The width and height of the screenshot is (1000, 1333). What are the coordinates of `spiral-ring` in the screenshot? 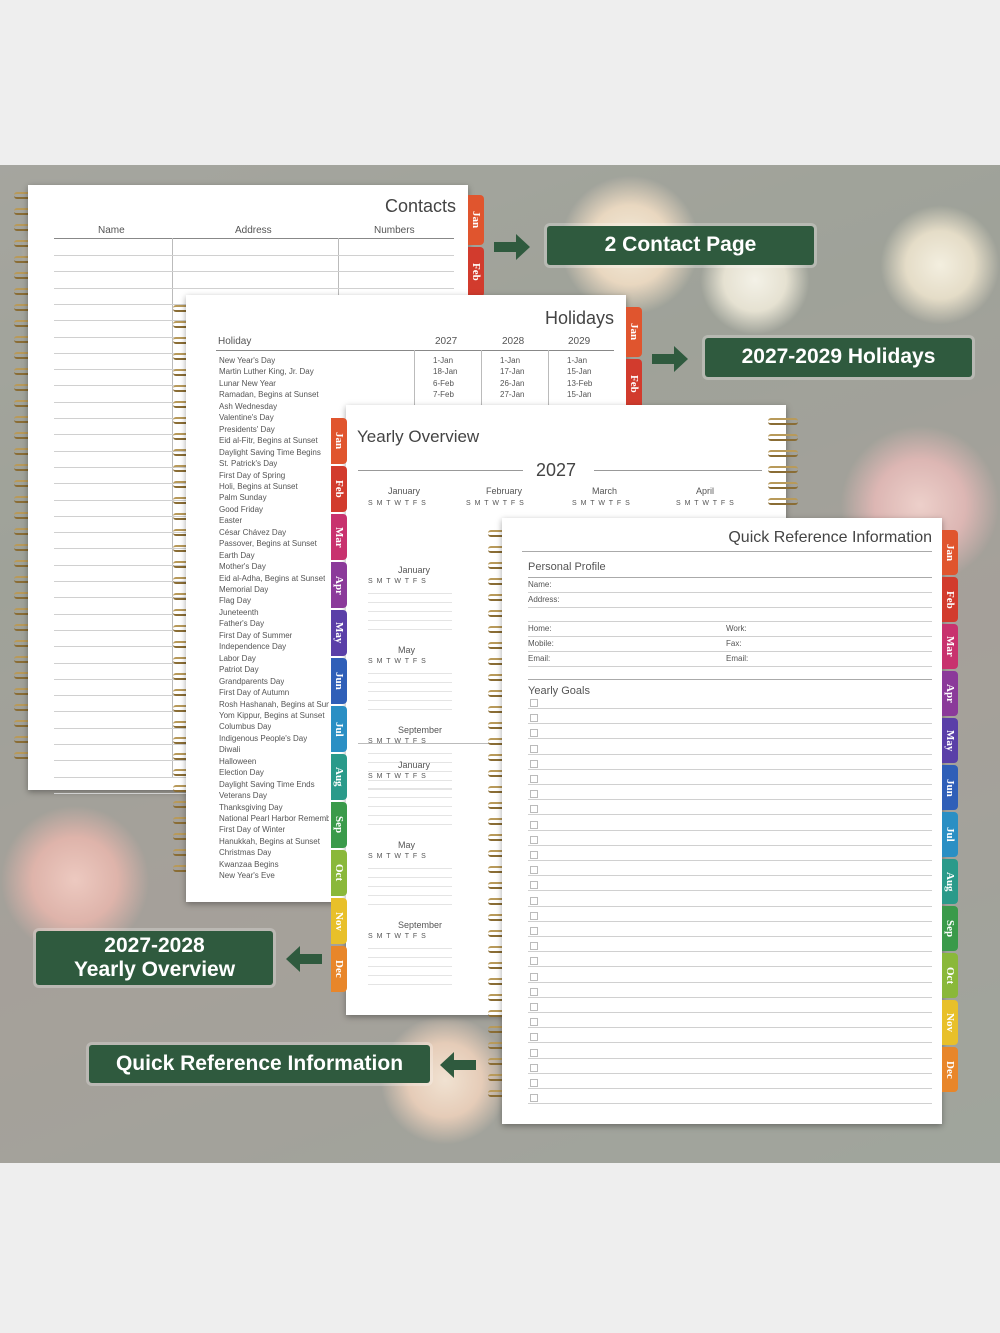 It's located at (783, 469).